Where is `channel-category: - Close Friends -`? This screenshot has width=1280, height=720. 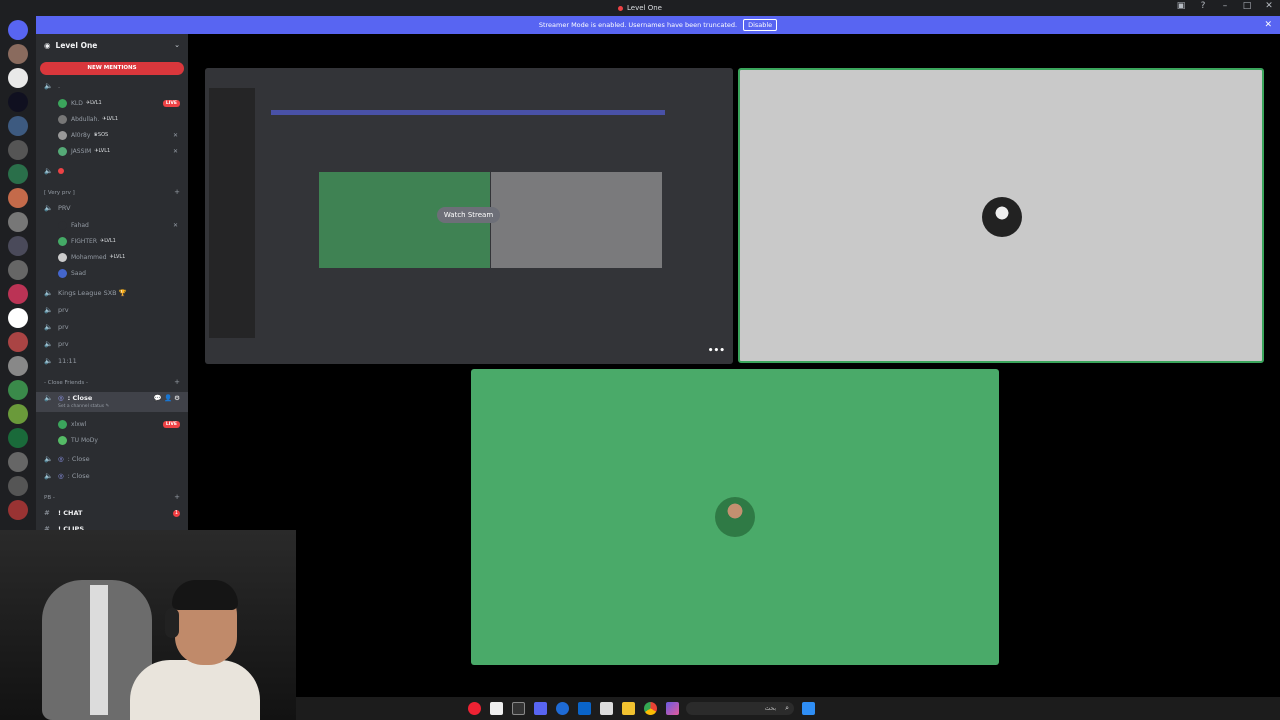
channel-category: - Close Friends - is located at coordinates (66, 383).